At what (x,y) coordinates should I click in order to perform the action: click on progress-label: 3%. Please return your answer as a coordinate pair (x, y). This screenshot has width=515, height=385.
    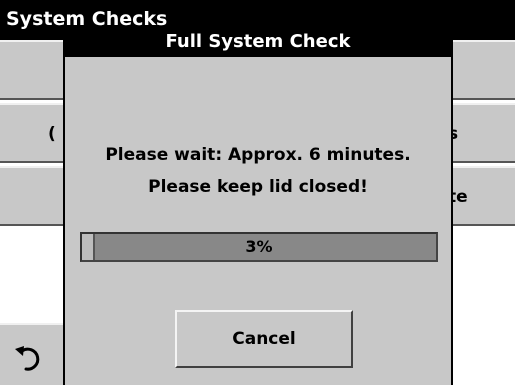
    Looking at the image, I should click on (259, 246).